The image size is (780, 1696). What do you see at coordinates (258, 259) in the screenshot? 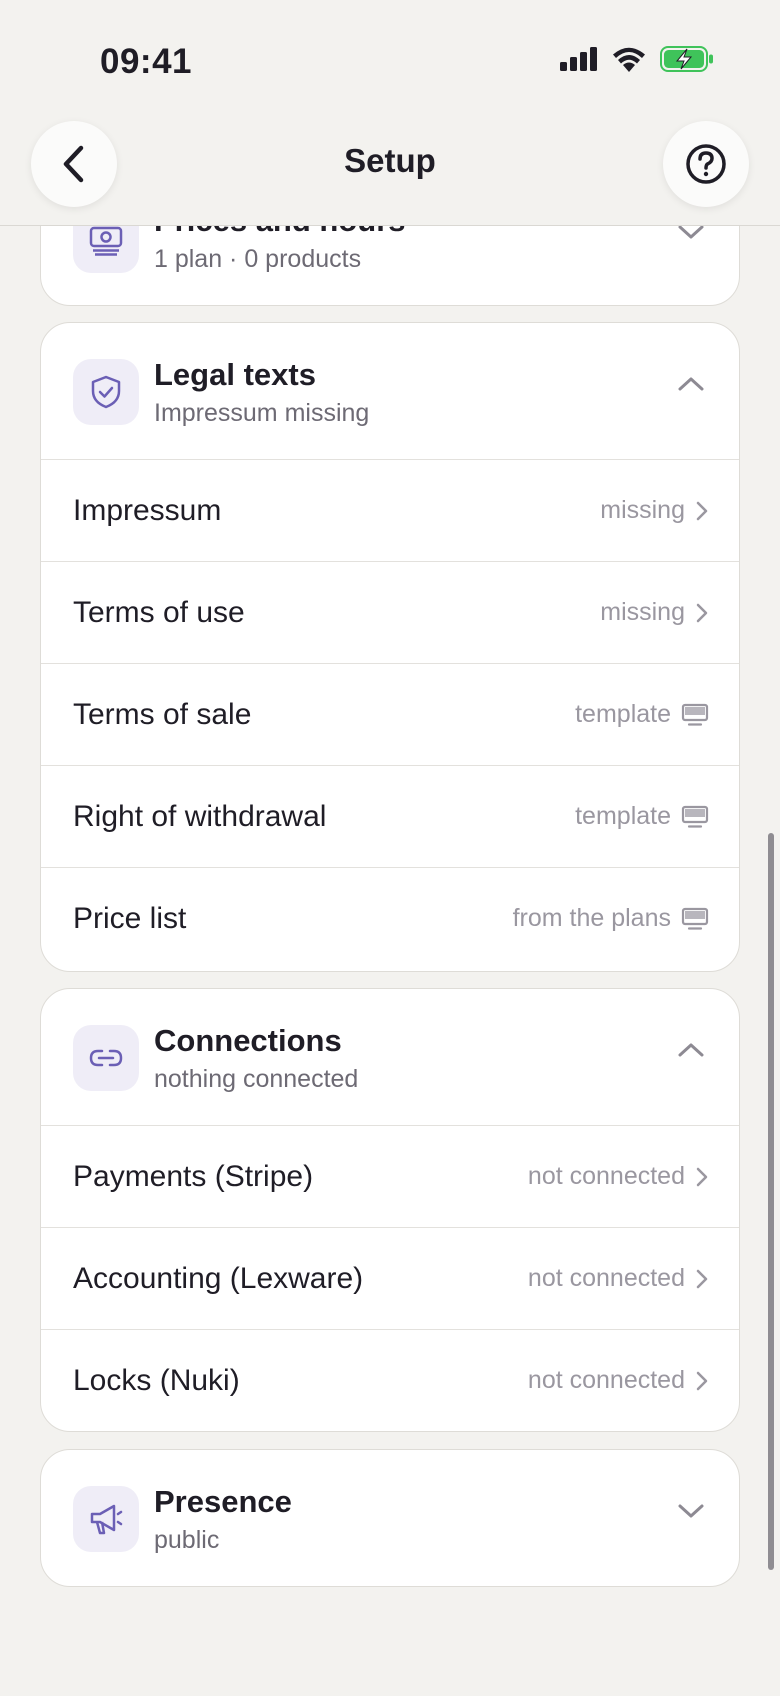
I see `prices-card-subtitle: 1 plan · 0 products` at bounding box center [258, 259].